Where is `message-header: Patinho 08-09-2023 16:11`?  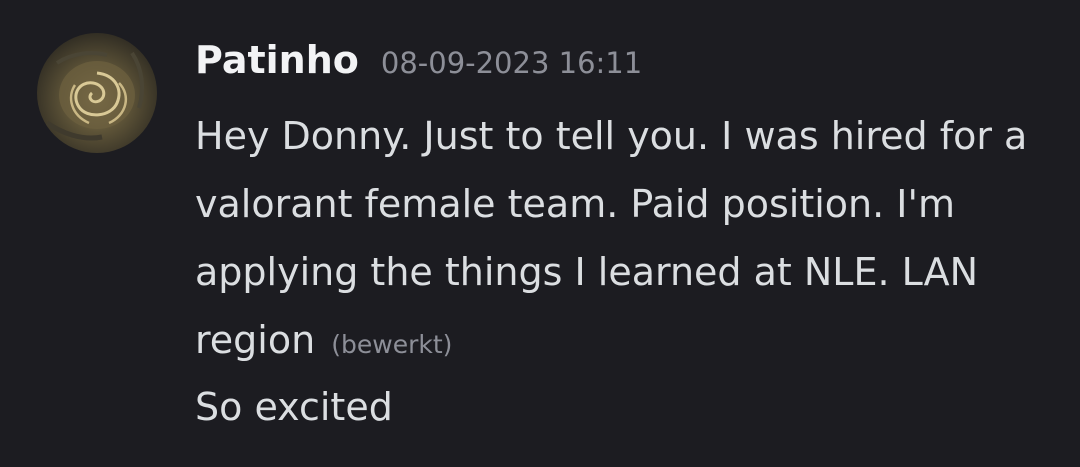
message-header: Patinho 08-09-2023 16:11 is located at coordinates (418, 60).